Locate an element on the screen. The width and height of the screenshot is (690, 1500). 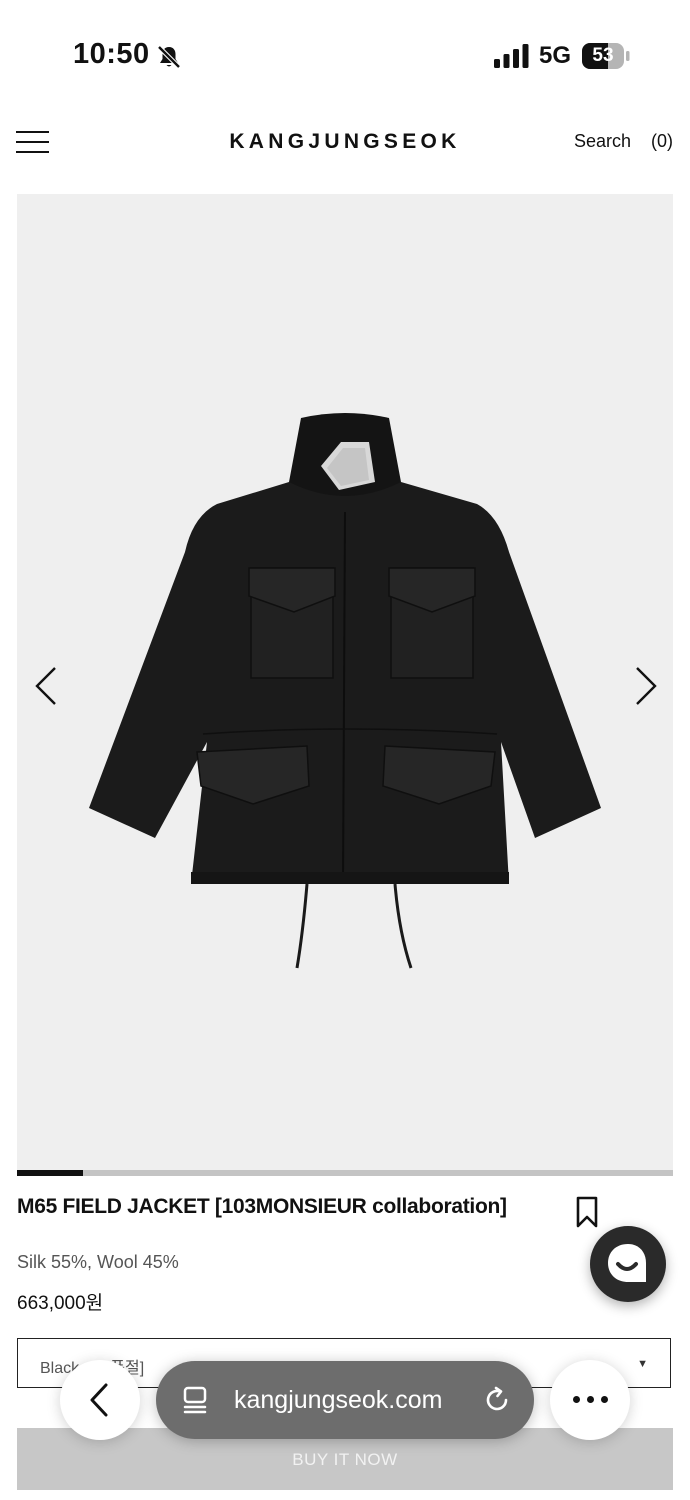
next-image-arrow-icon is located at coordinates (645, 686).